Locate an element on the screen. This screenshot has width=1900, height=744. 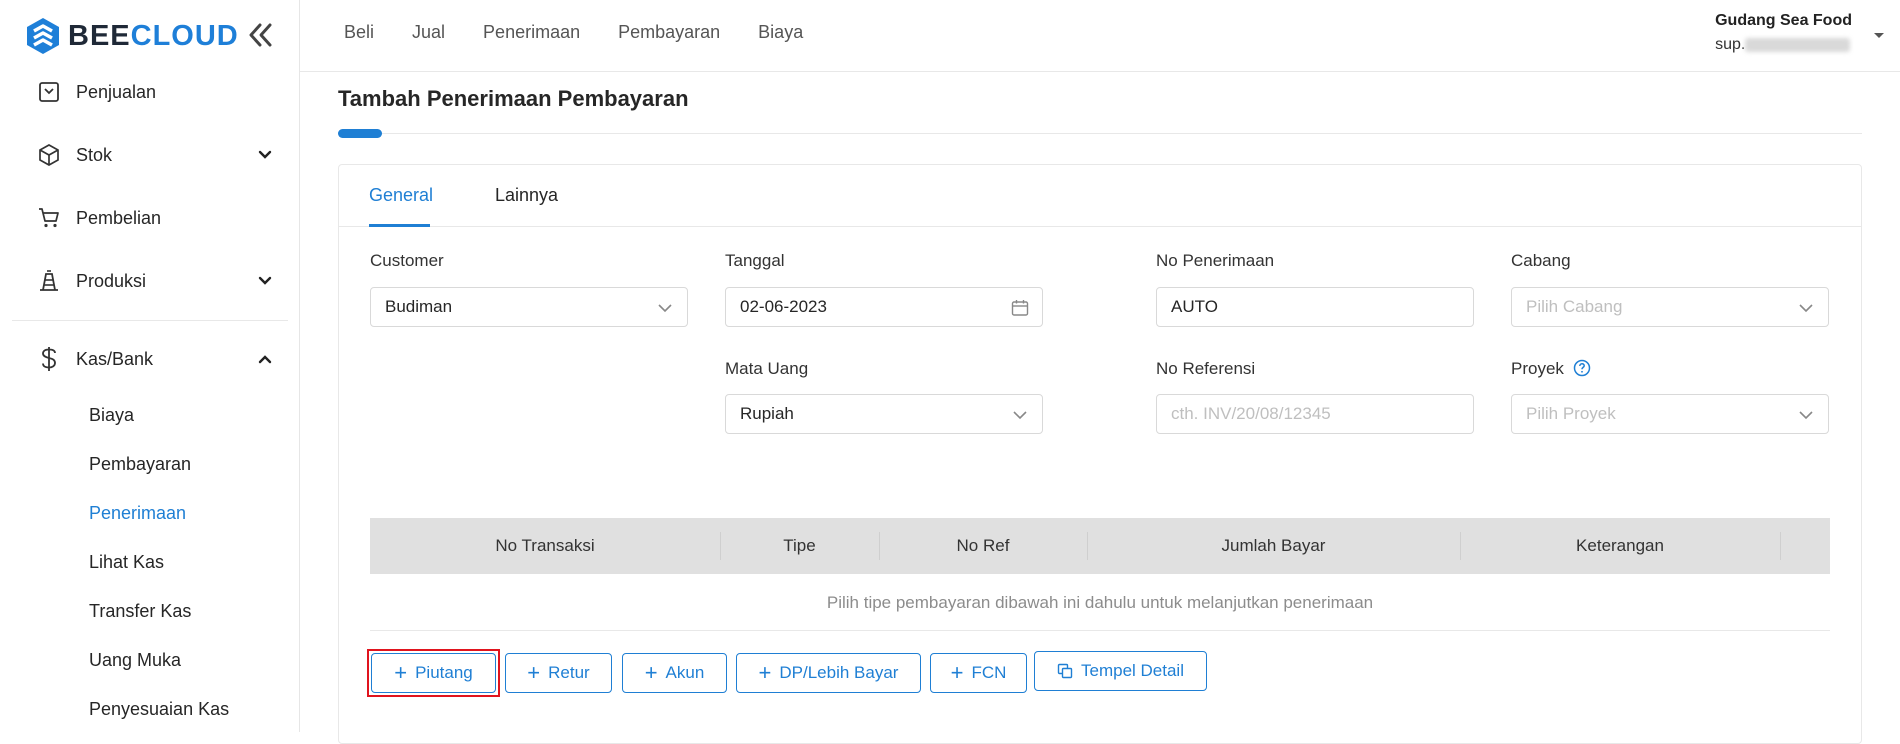
user-name: Gudang Sea Food is located at coordinates (1783, 20).